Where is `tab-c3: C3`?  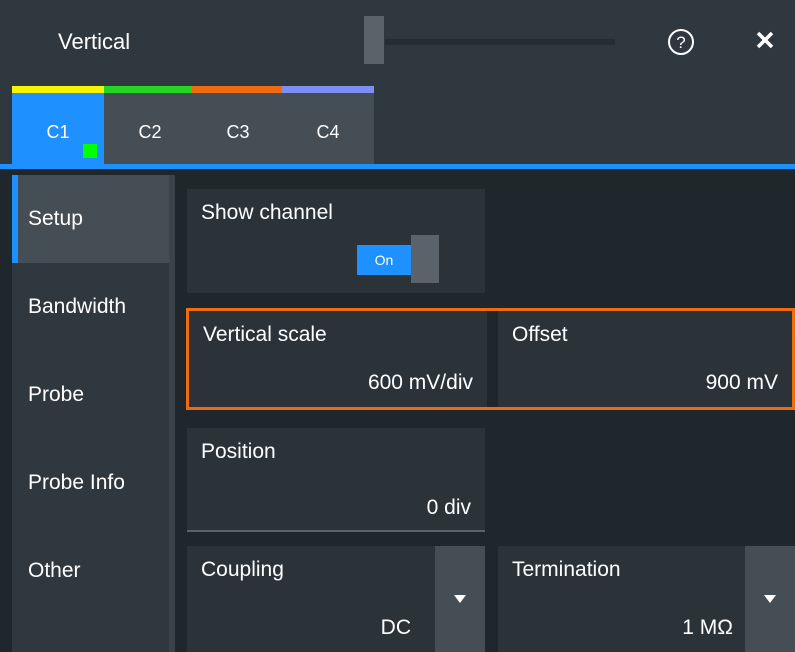
tab-c3: C3 is located at coordinates (238, 125).